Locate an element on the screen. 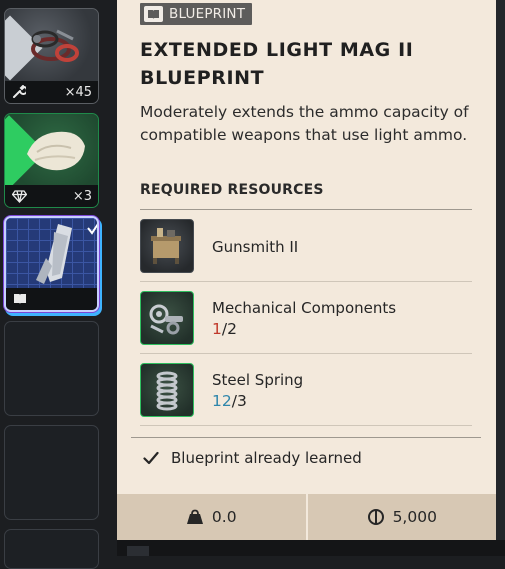 The image size is (505, 569). item-count: ×3 is located at coordinates (82, 196).